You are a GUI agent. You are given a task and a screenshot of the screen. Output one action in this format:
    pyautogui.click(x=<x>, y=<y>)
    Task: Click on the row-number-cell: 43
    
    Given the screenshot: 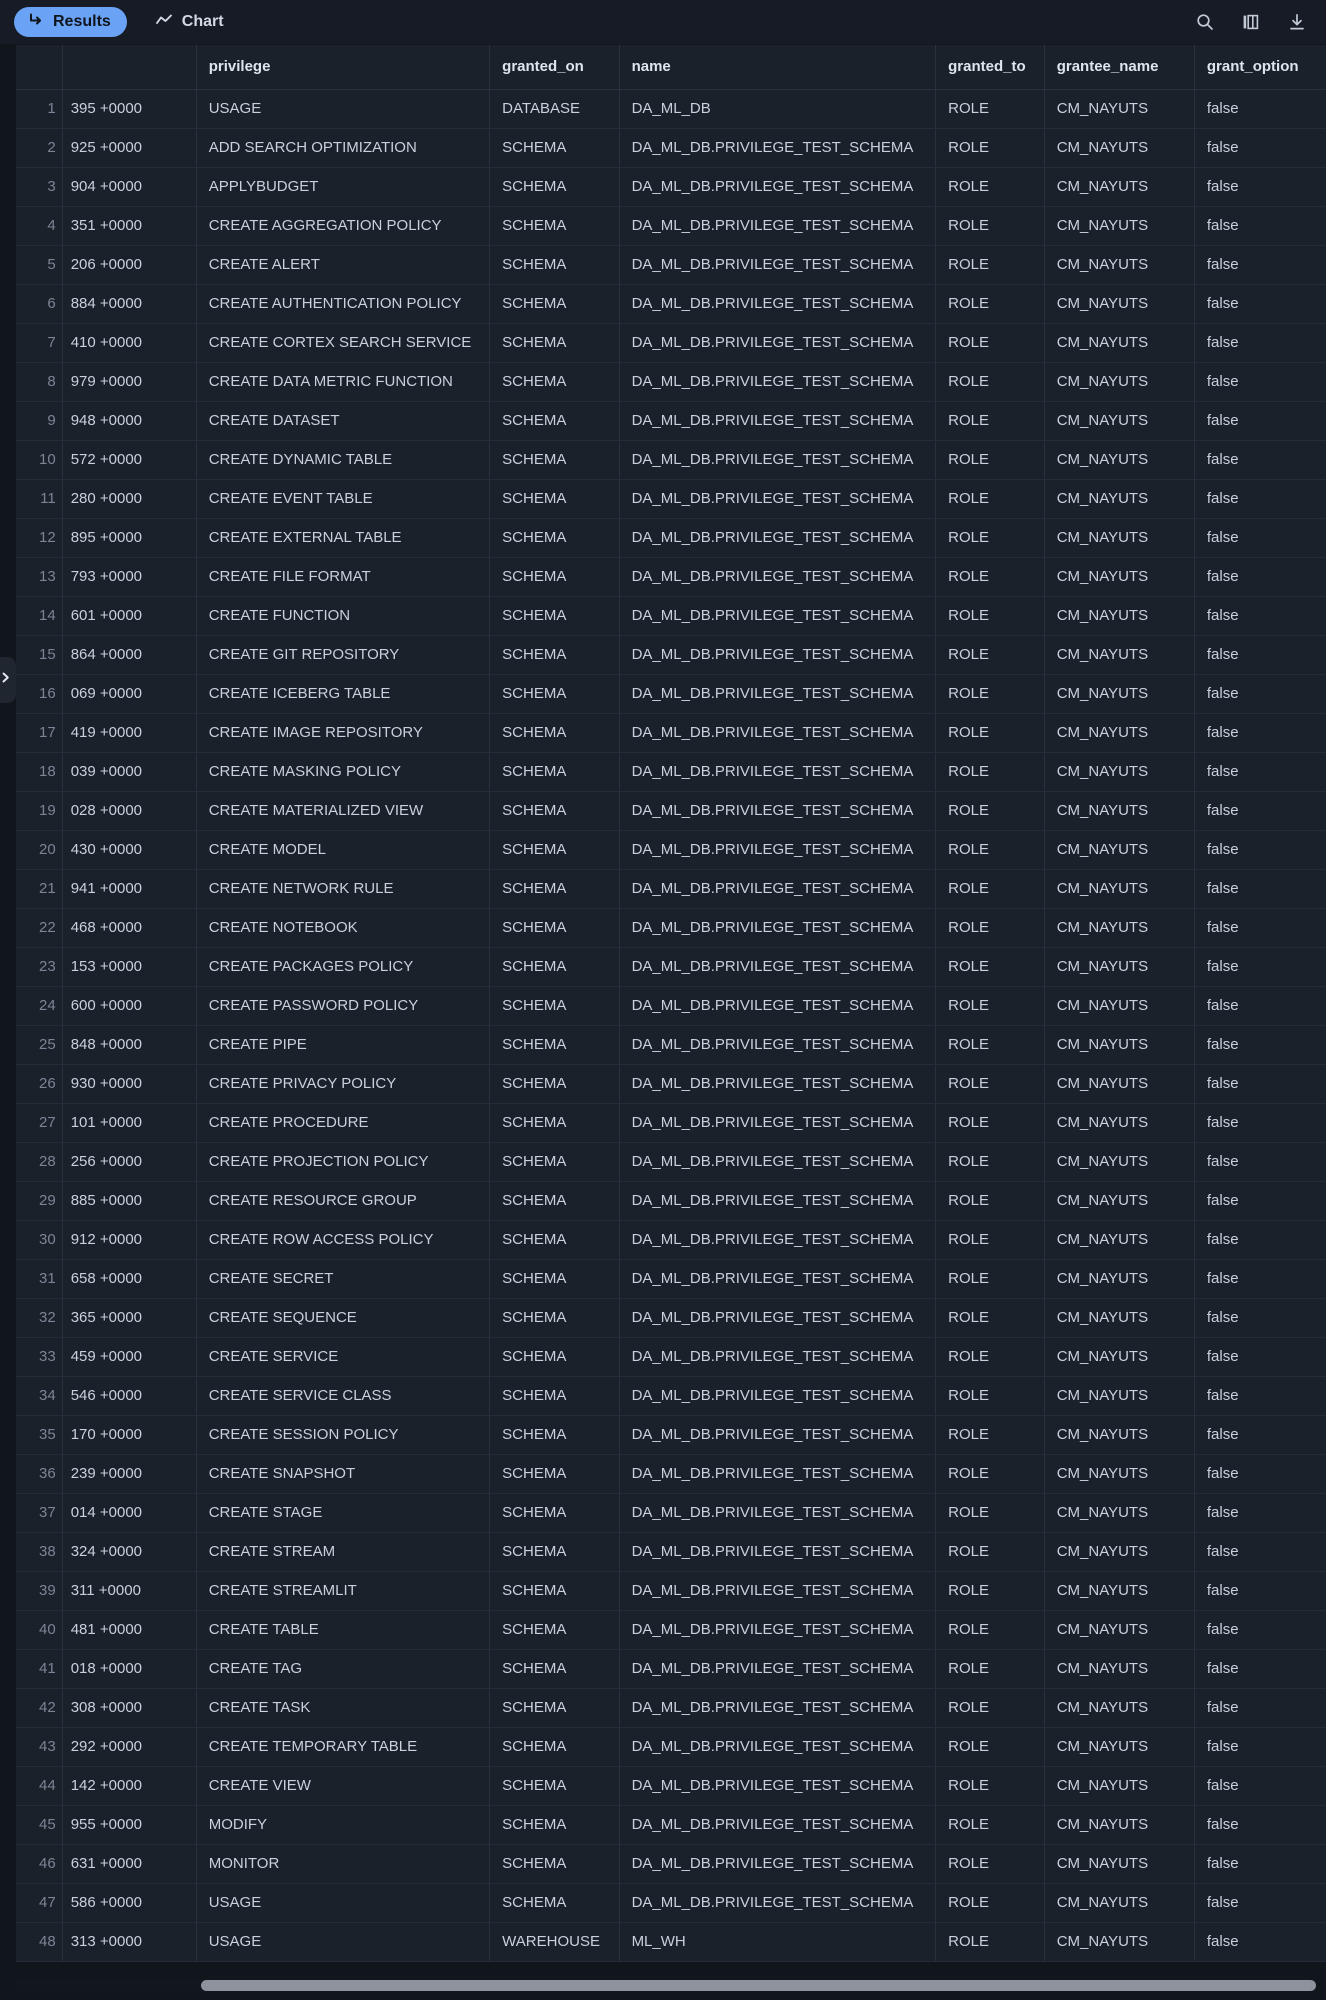 What is the action you would take?
    pyautogui.click(x=39, y=1747)
    